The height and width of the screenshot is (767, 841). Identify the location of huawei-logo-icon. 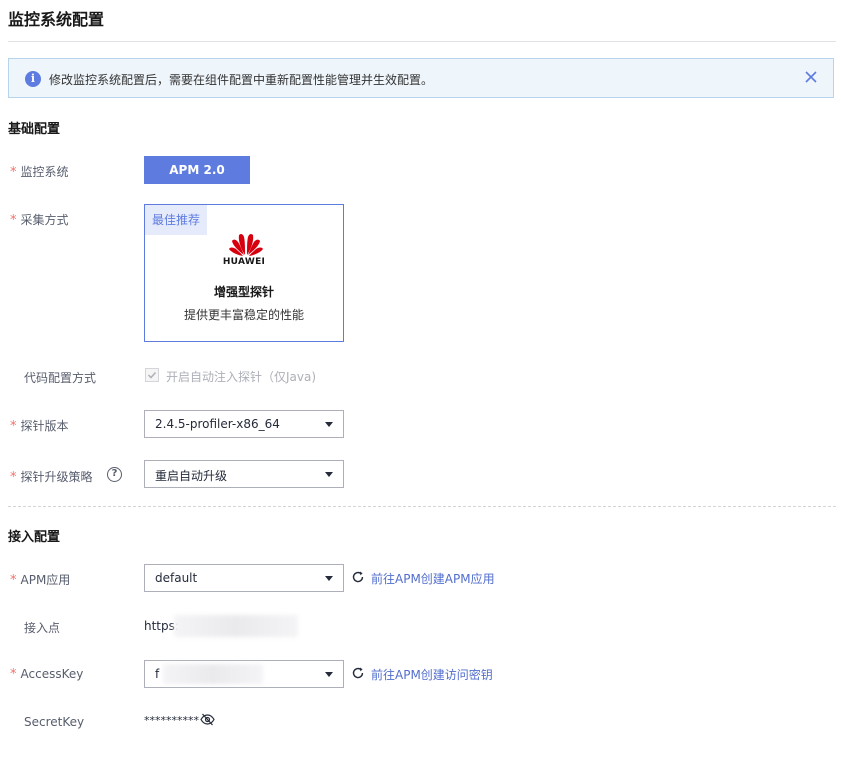
(246, 244).